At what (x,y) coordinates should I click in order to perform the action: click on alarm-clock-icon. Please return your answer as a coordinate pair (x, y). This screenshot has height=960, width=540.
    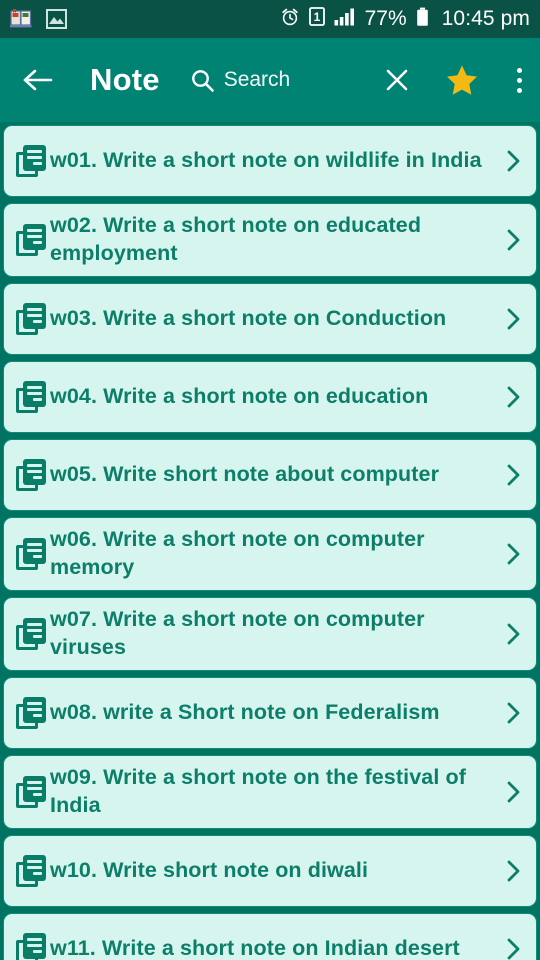
    Looking at the image, I should click on (290, 19).